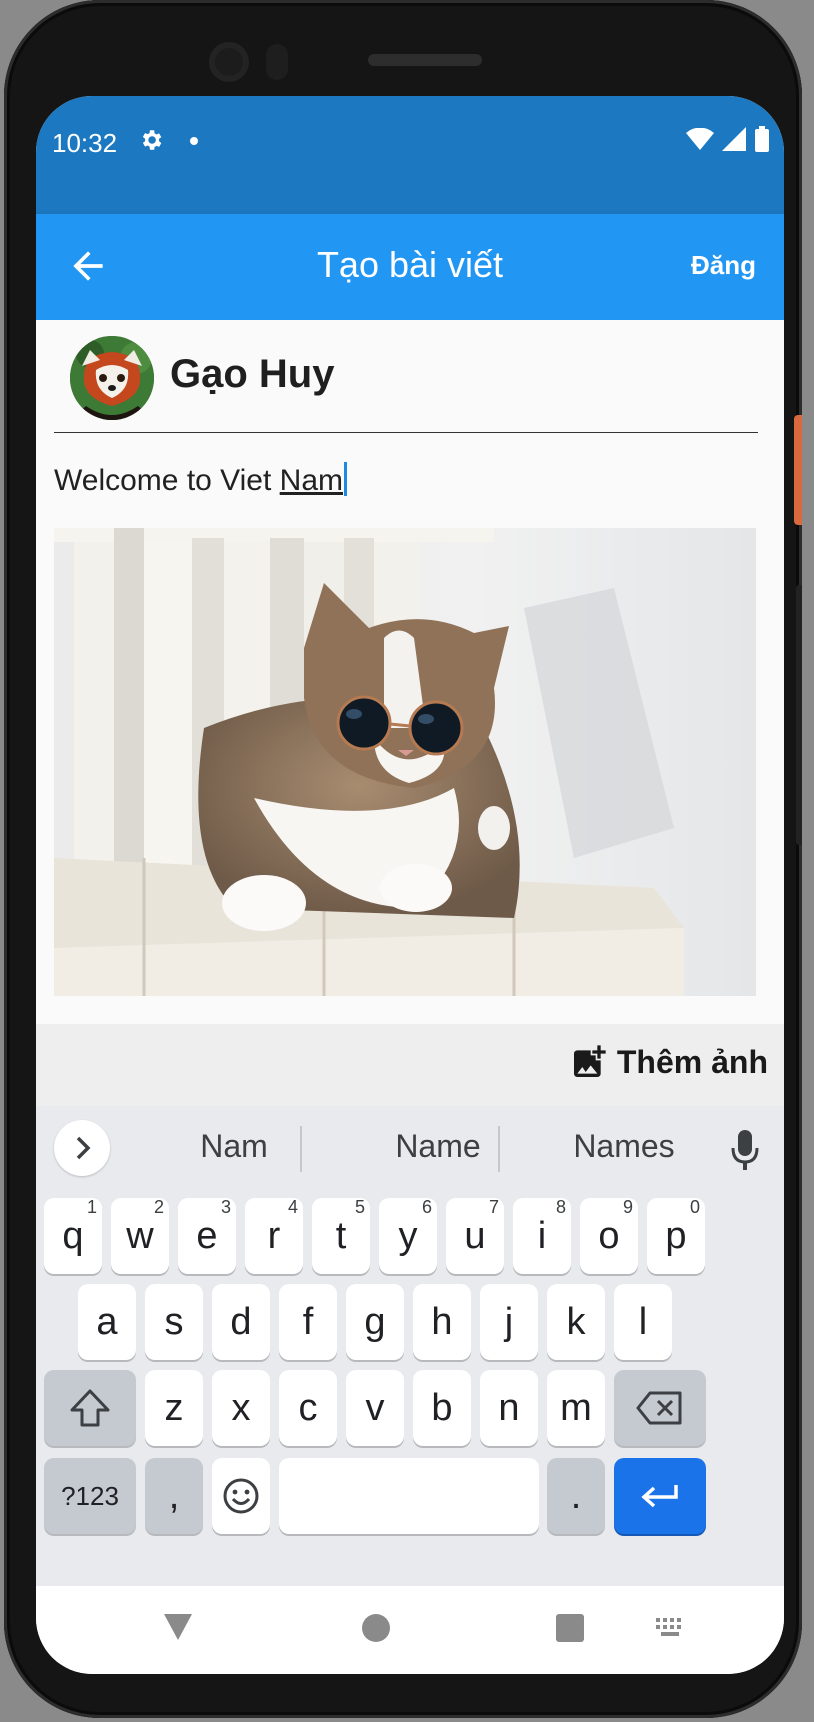  What do you see at coordinates (174, 1408) in the screenshot?
I see `key-z: z` at bounding box center [174, 1408].